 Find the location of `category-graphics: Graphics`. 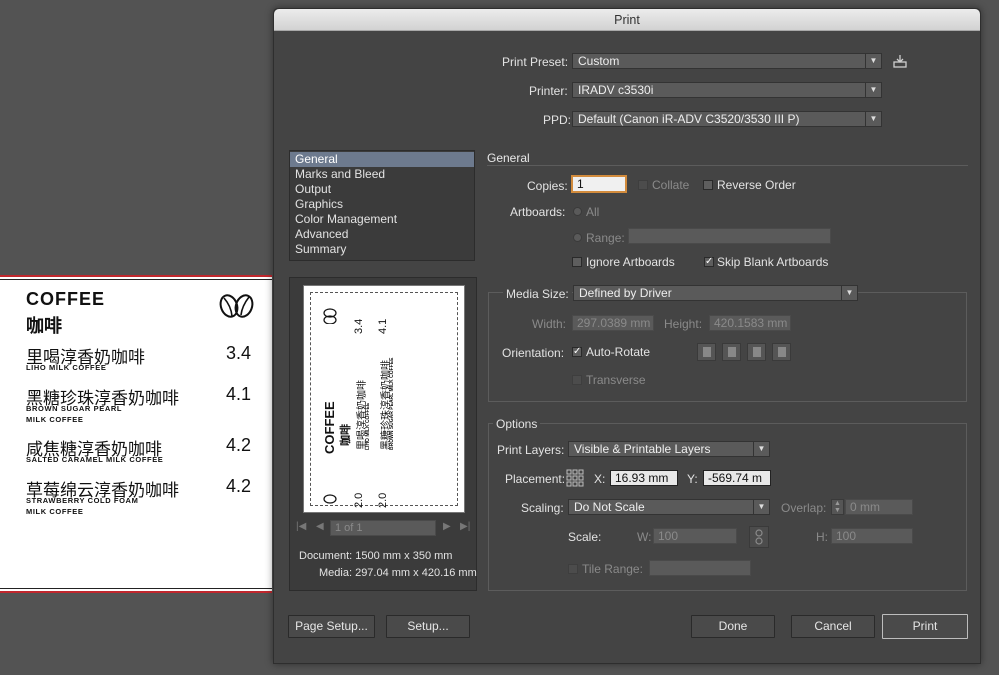

category-graphics: Graphics is located at coordinates (382, 204).